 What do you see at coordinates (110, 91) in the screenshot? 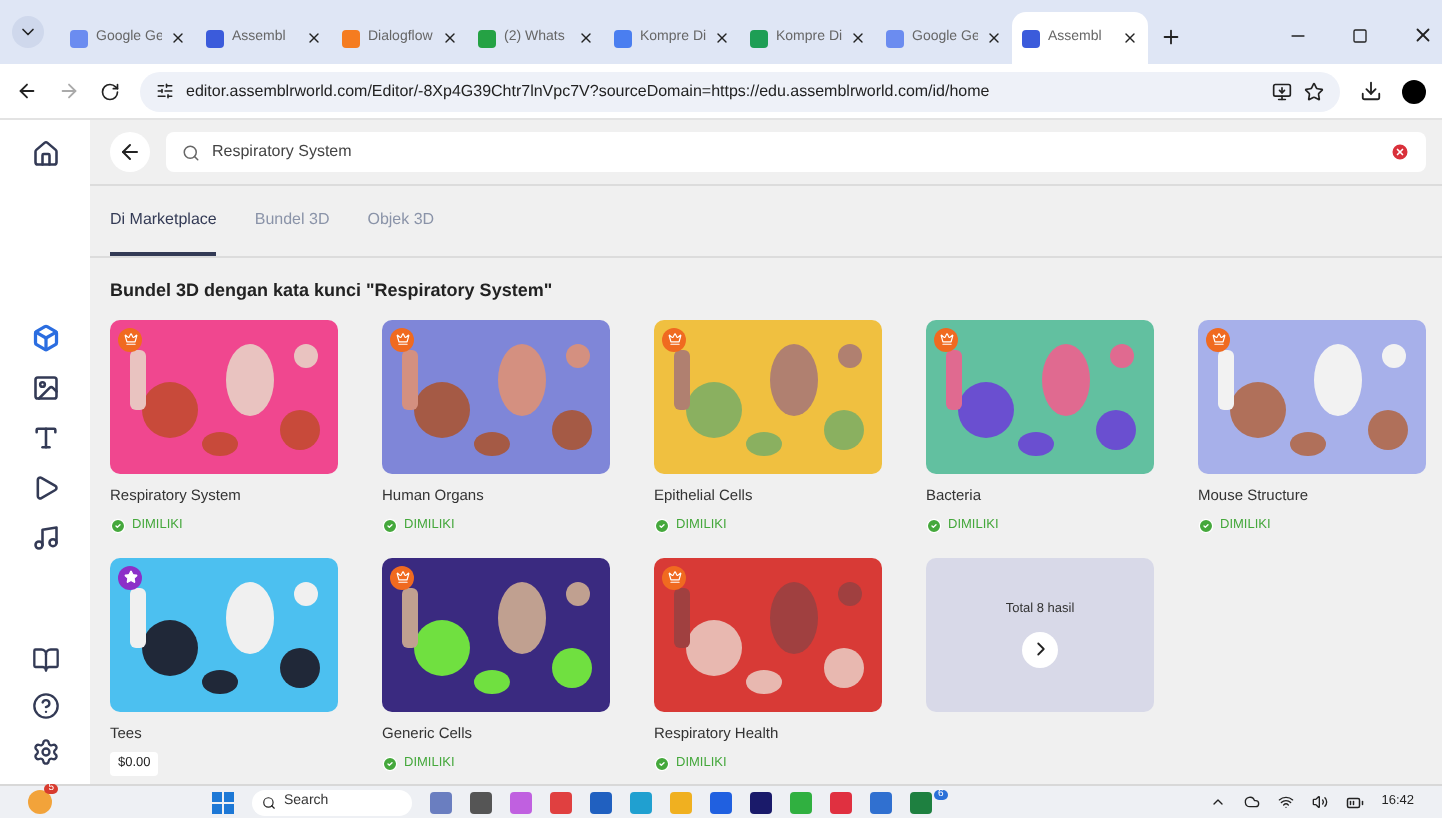
I see `reload-icon` at bounding box center [110, 91].